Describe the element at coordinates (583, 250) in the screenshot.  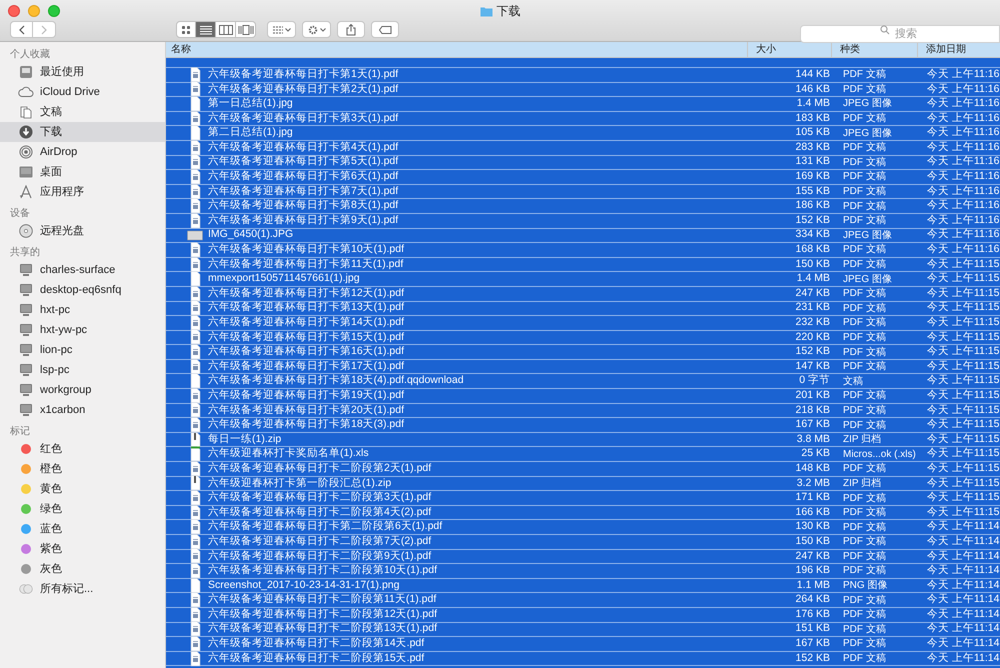
I see `file-row: 六年级备考迎春杯每日打卡第10天(1).pdf 168 KB PDF 文稿 今天 上午11:16` at that location.